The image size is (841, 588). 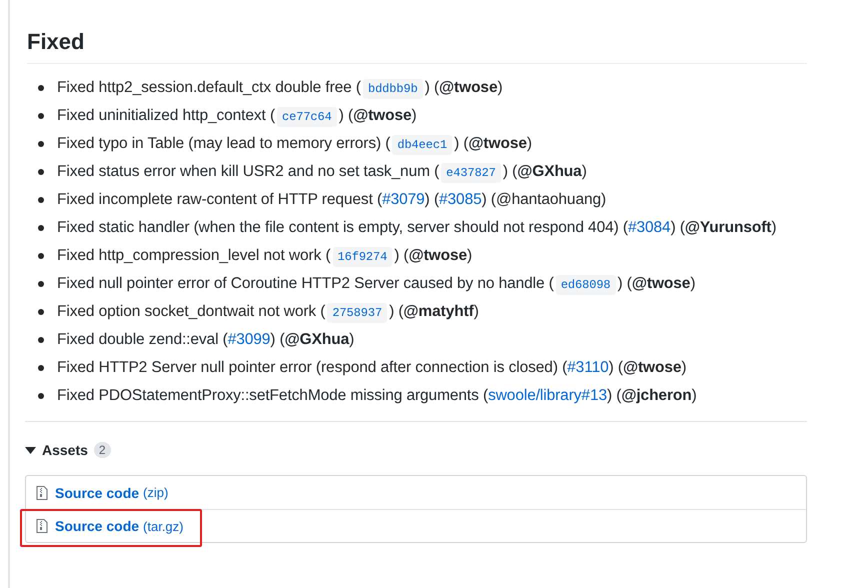 I want to click on changelog-item: Fixed double zend::eval (#3099) (@GXhua), so click(x=205, y=340).